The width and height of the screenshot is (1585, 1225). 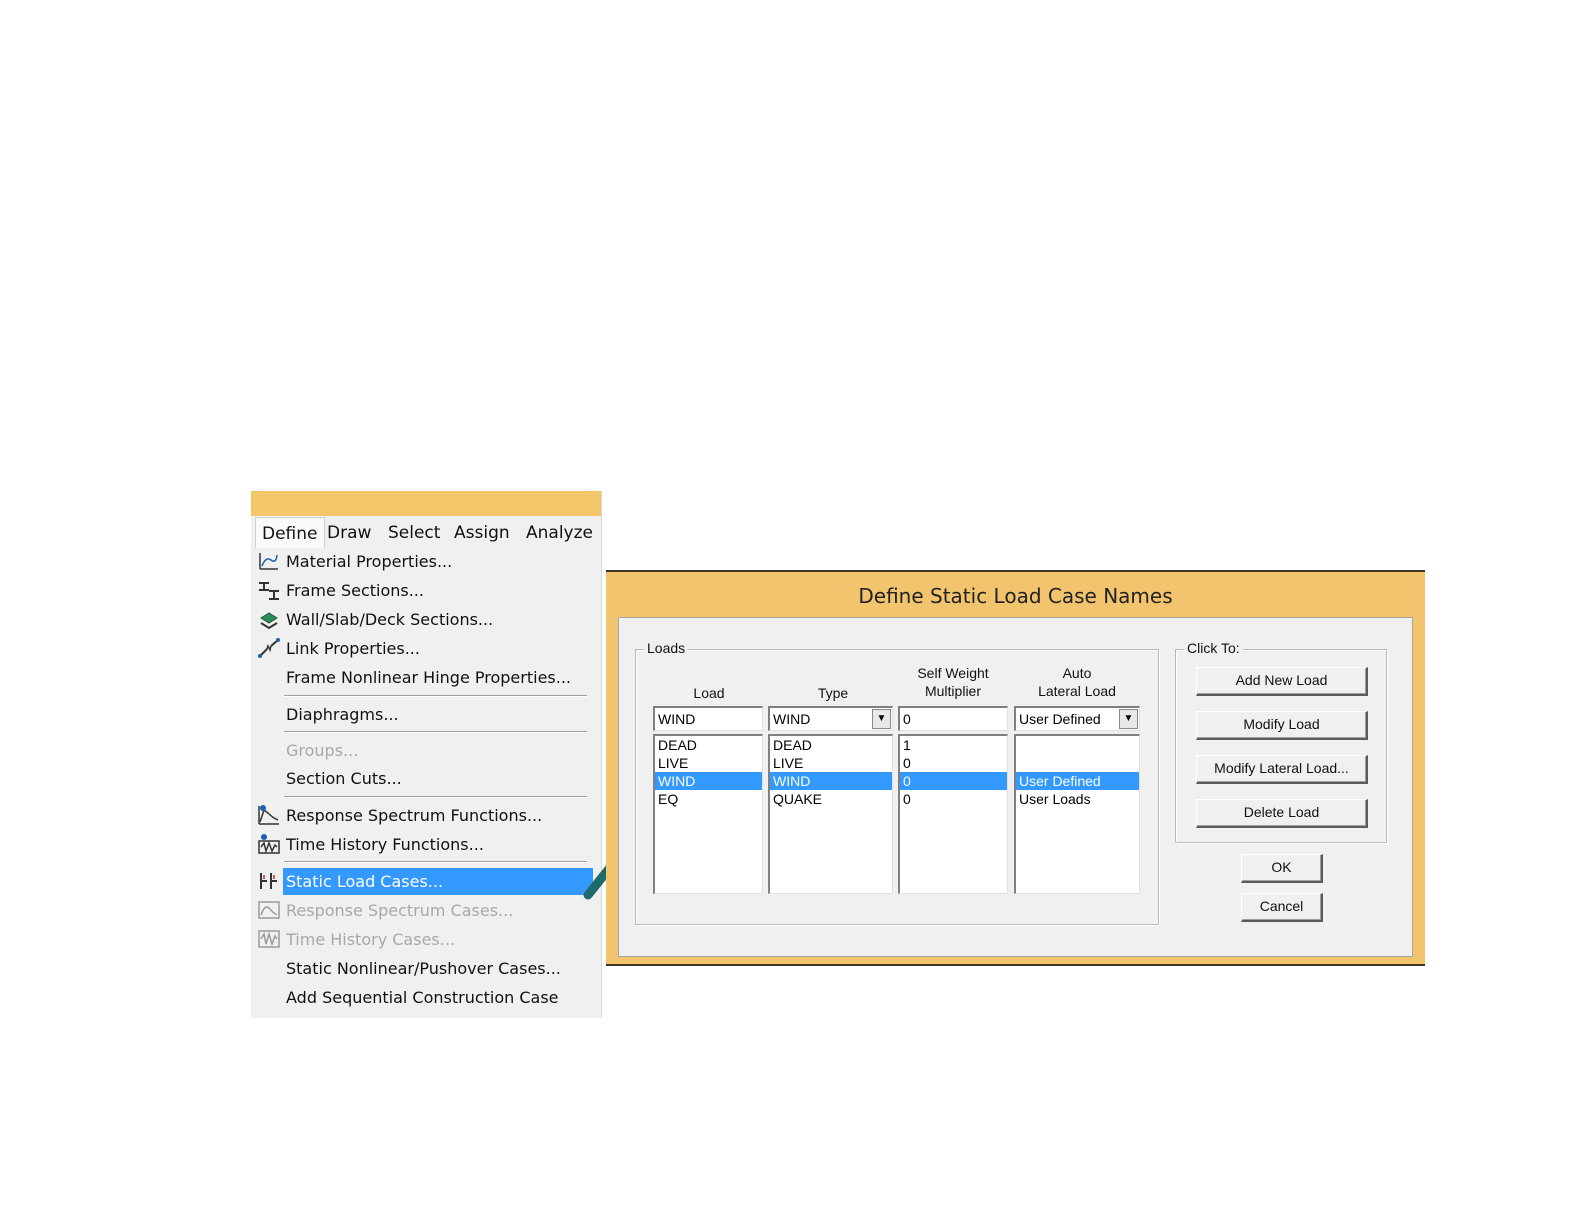 What do you see at coordinates (1213, 648) in the screenshot?
I see `click-to-group-title: Click To:` at bounding box center [1213, 648].